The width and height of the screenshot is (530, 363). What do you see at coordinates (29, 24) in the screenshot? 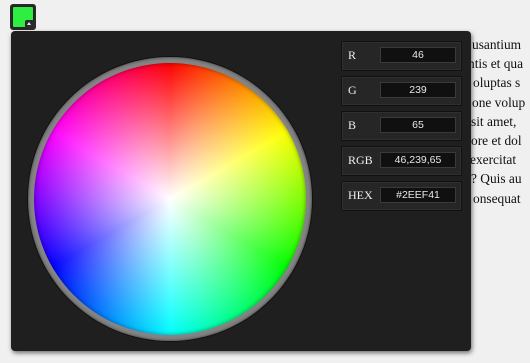
I see `dropdown-arrow-icon` at bounding box center [29, 24].